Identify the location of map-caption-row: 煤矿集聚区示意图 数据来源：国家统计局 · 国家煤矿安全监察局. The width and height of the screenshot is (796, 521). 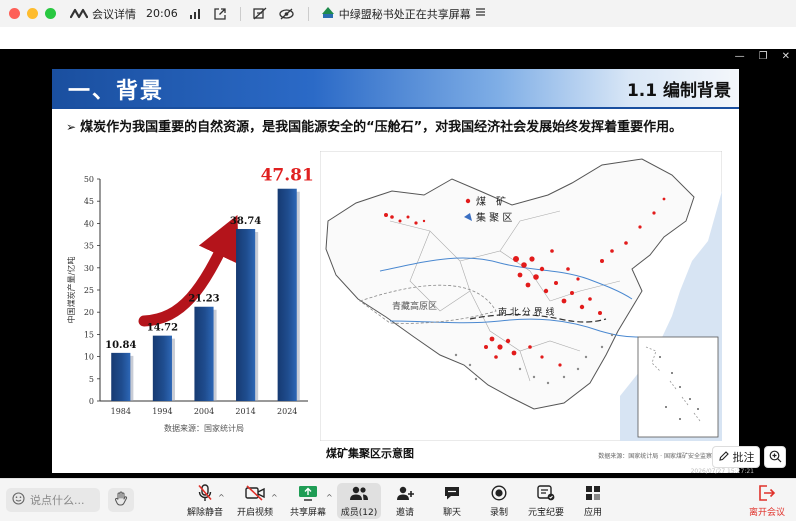
(521, 455).